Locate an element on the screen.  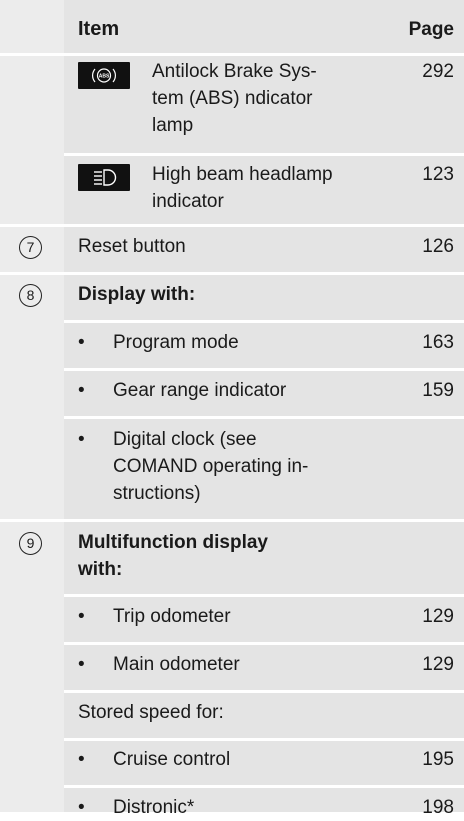
abs-indicator-icon: ABS is located at coordinates (104, 75).